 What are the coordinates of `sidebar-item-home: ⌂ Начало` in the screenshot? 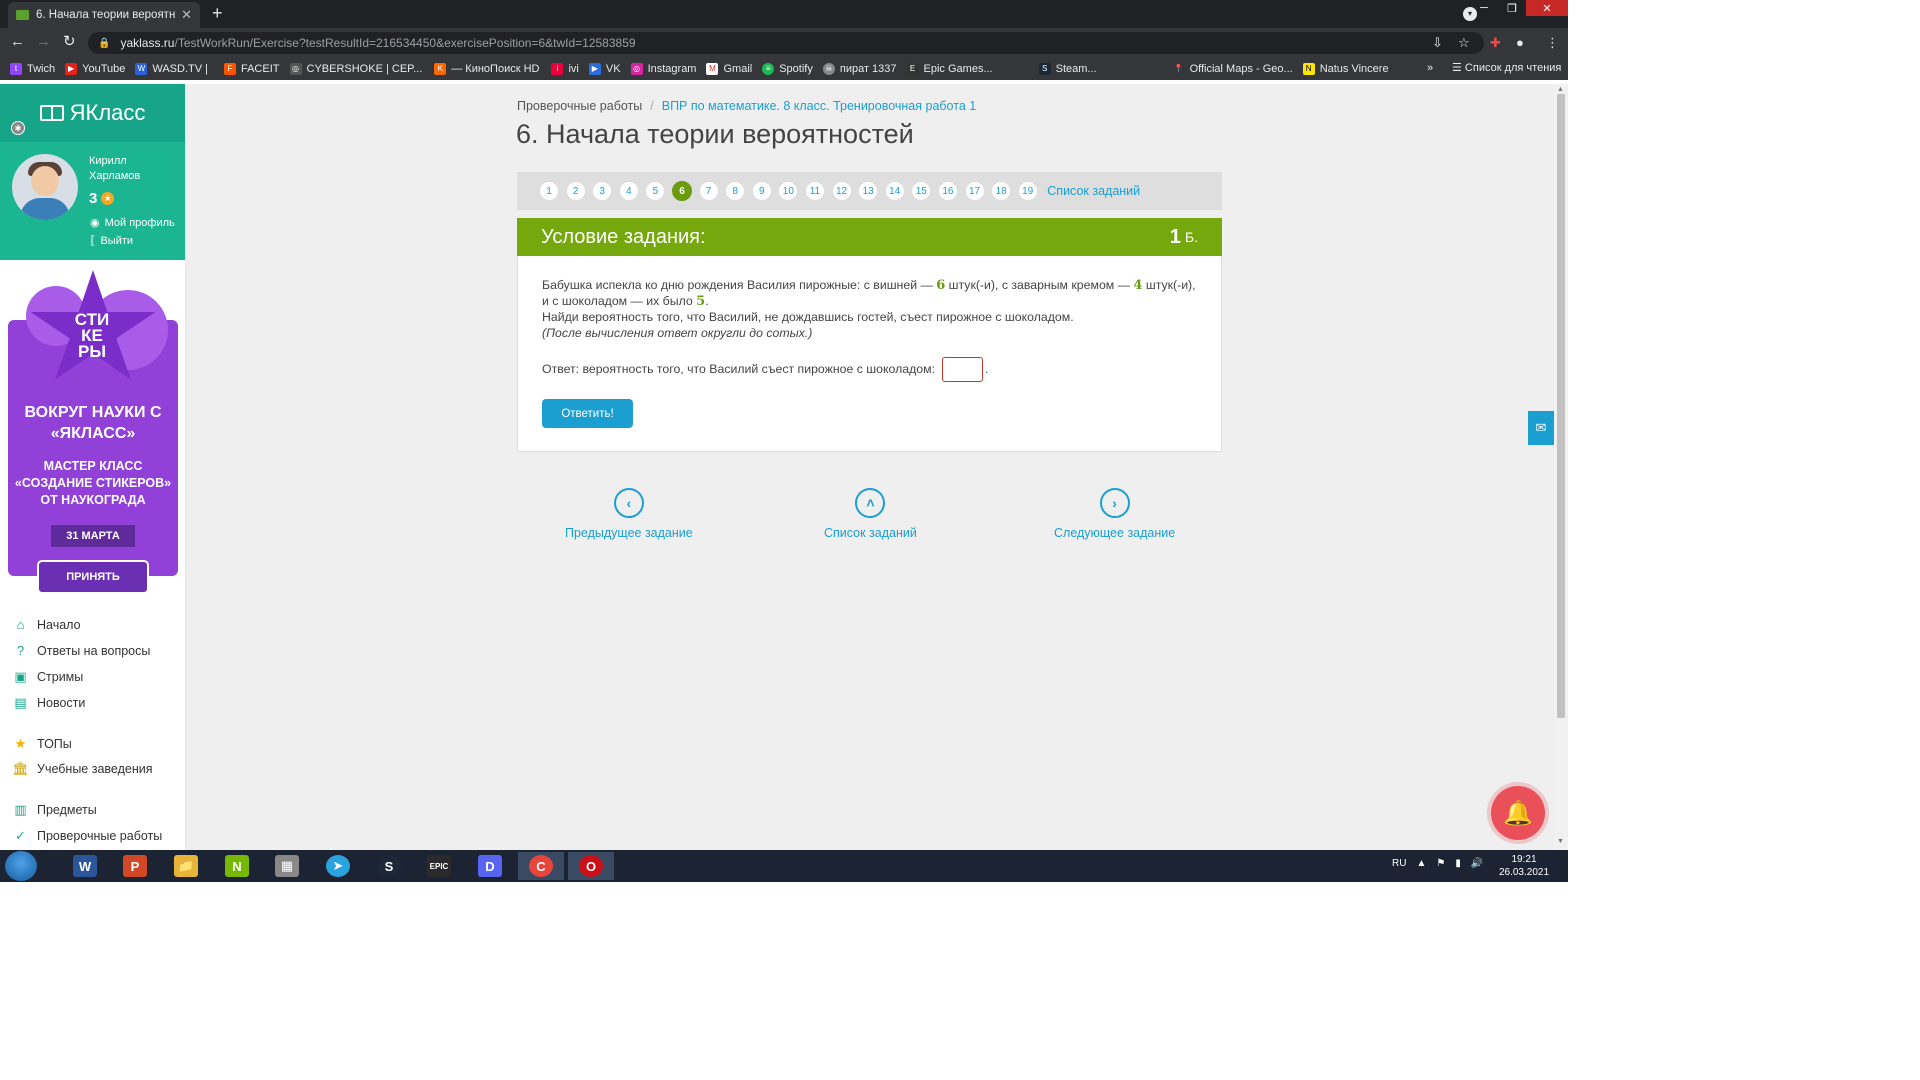 It's located at (46, 624).